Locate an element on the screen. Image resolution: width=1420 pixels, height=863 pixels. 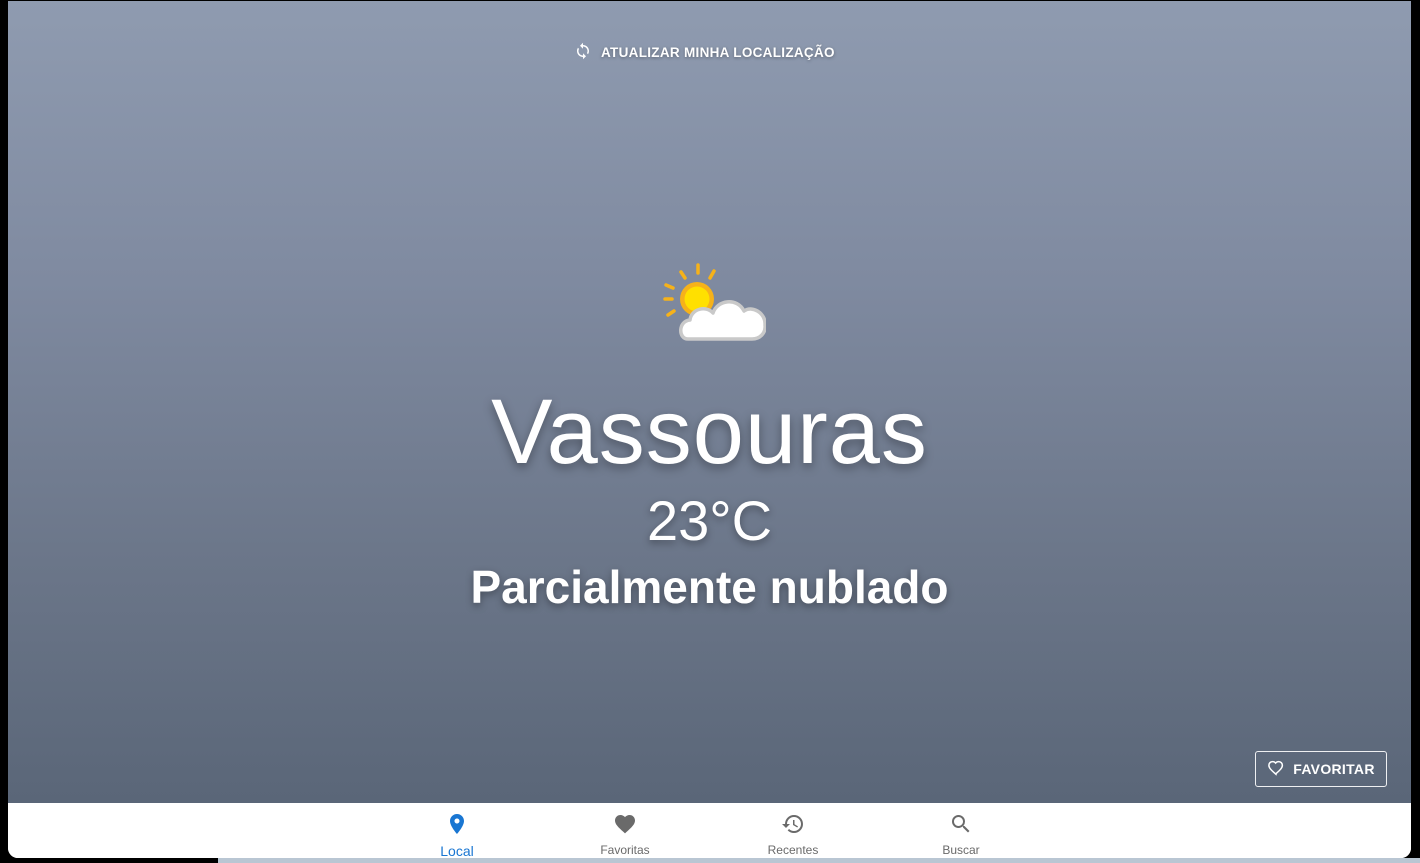
heart-outline-icon is located at coordinates (1276, 769).